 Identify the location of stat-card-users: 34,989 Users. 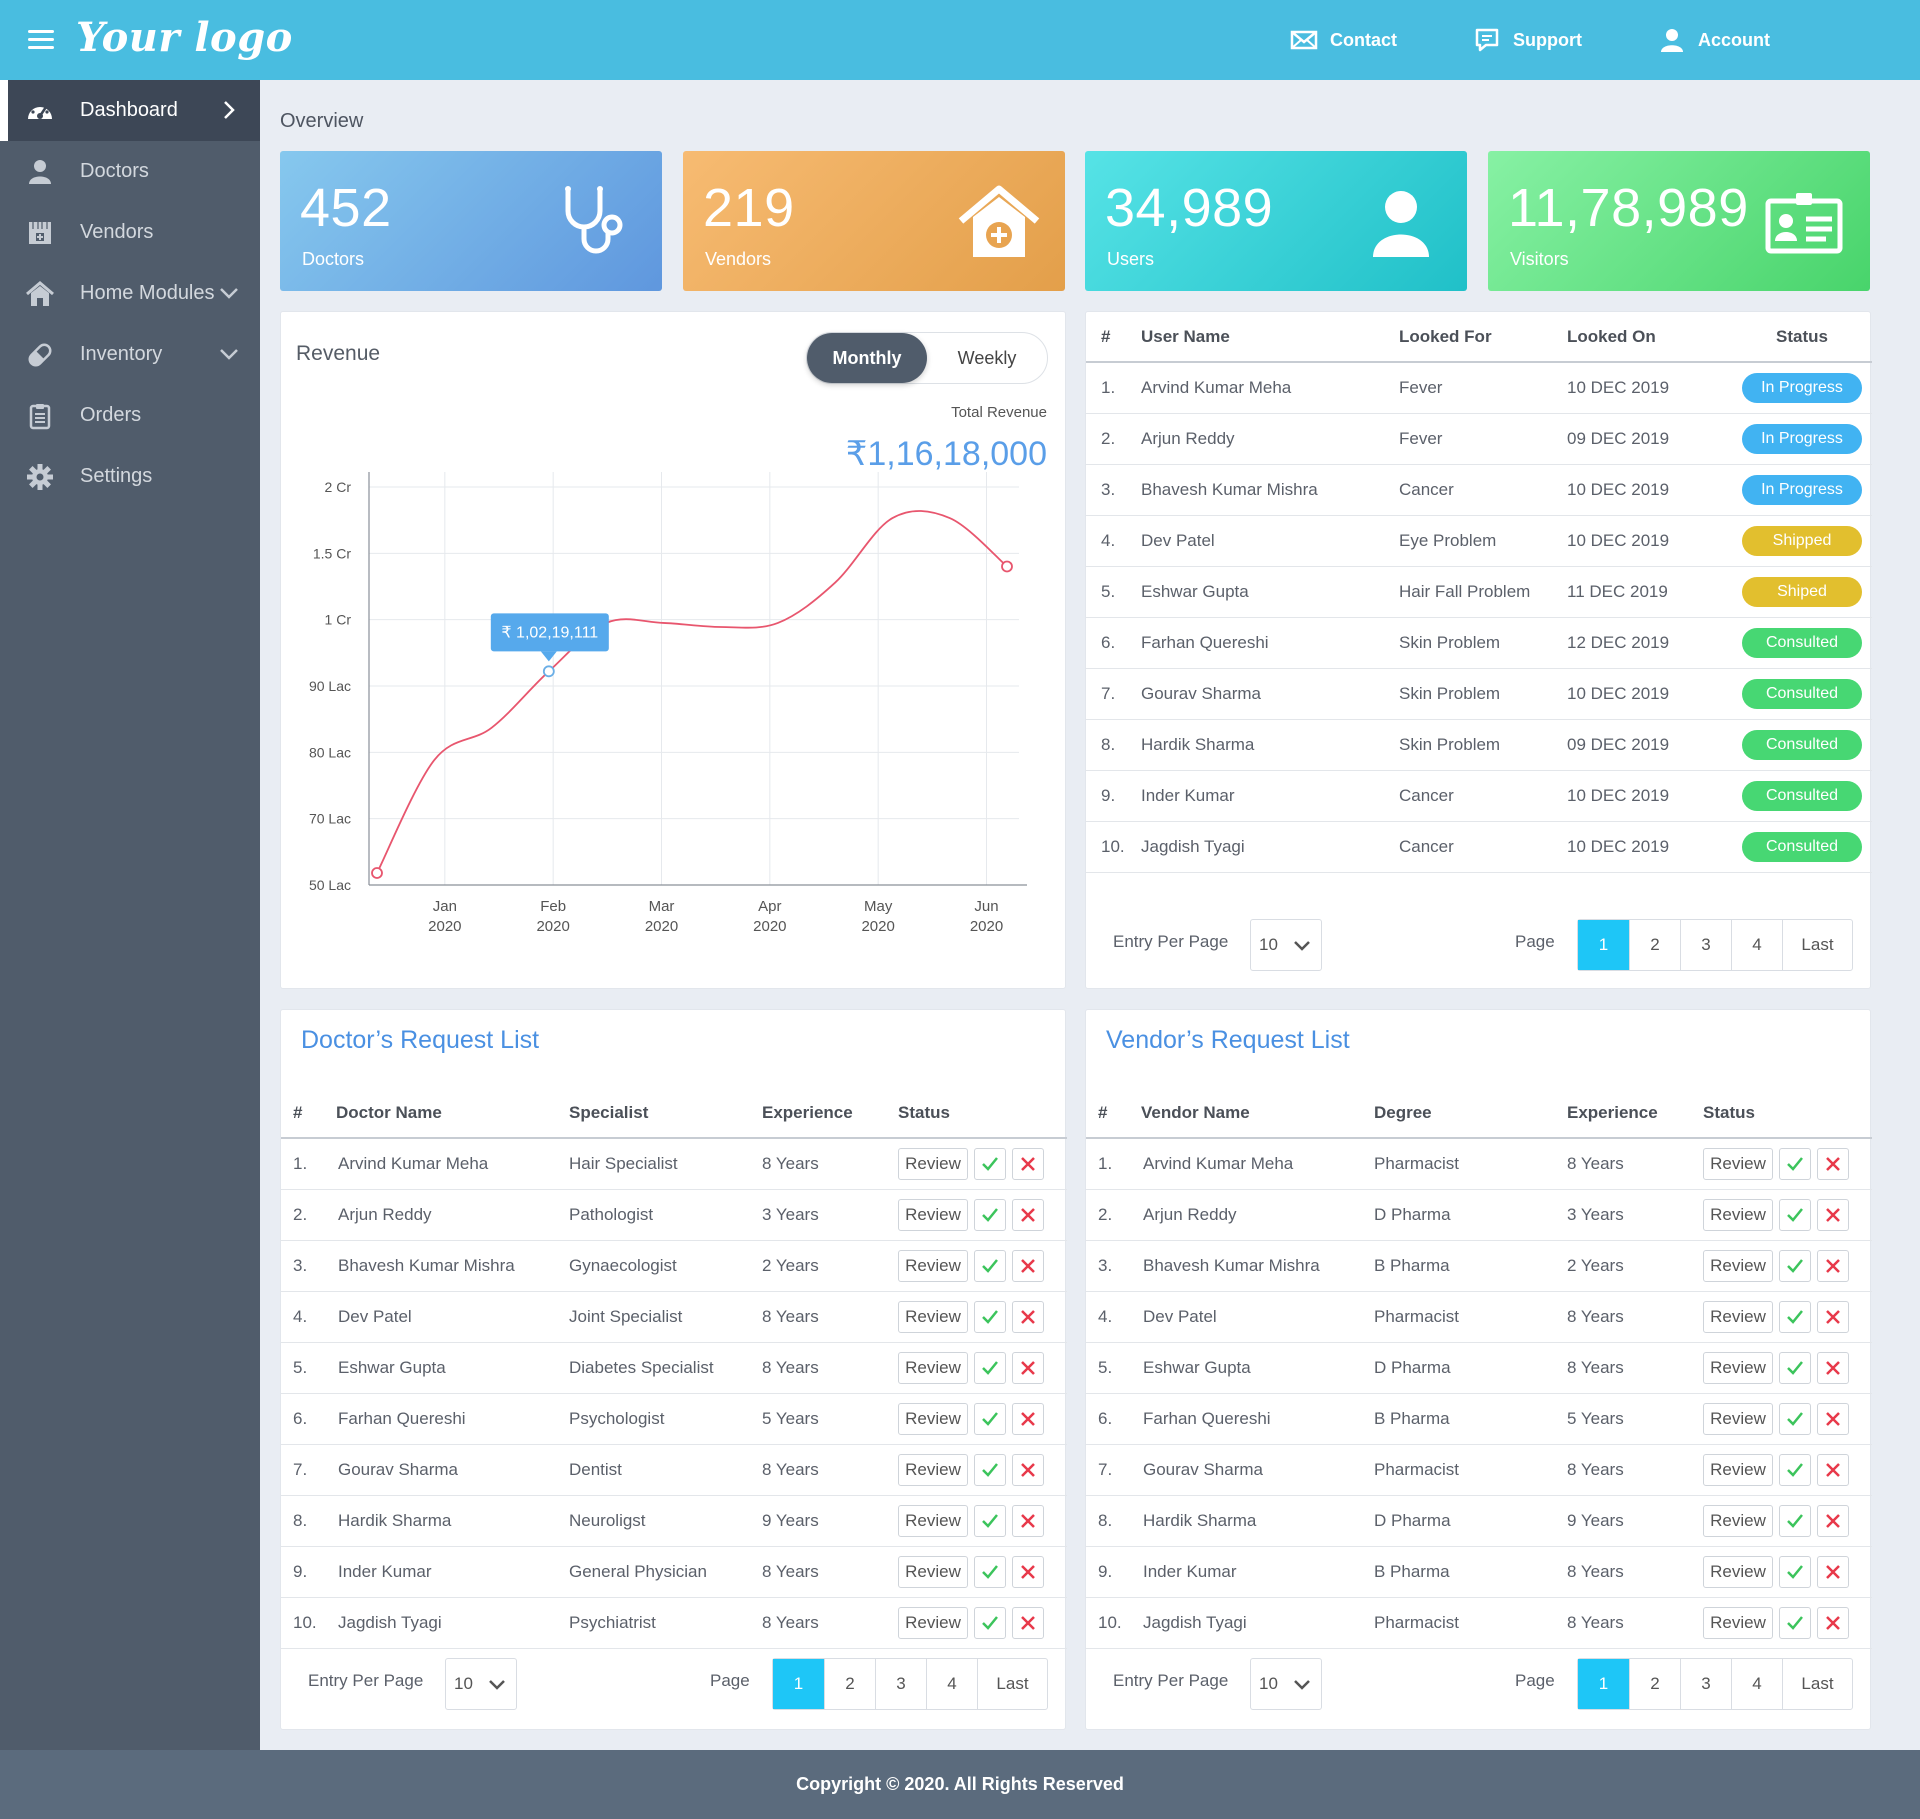
(1276, 221).